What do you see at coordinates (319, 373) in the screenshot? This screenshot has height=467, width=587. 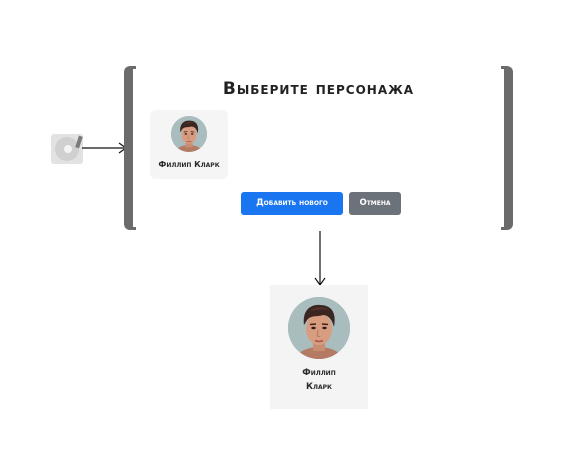 I see `selected-character-first-name: Филлип` at bounding box center [319, 373].